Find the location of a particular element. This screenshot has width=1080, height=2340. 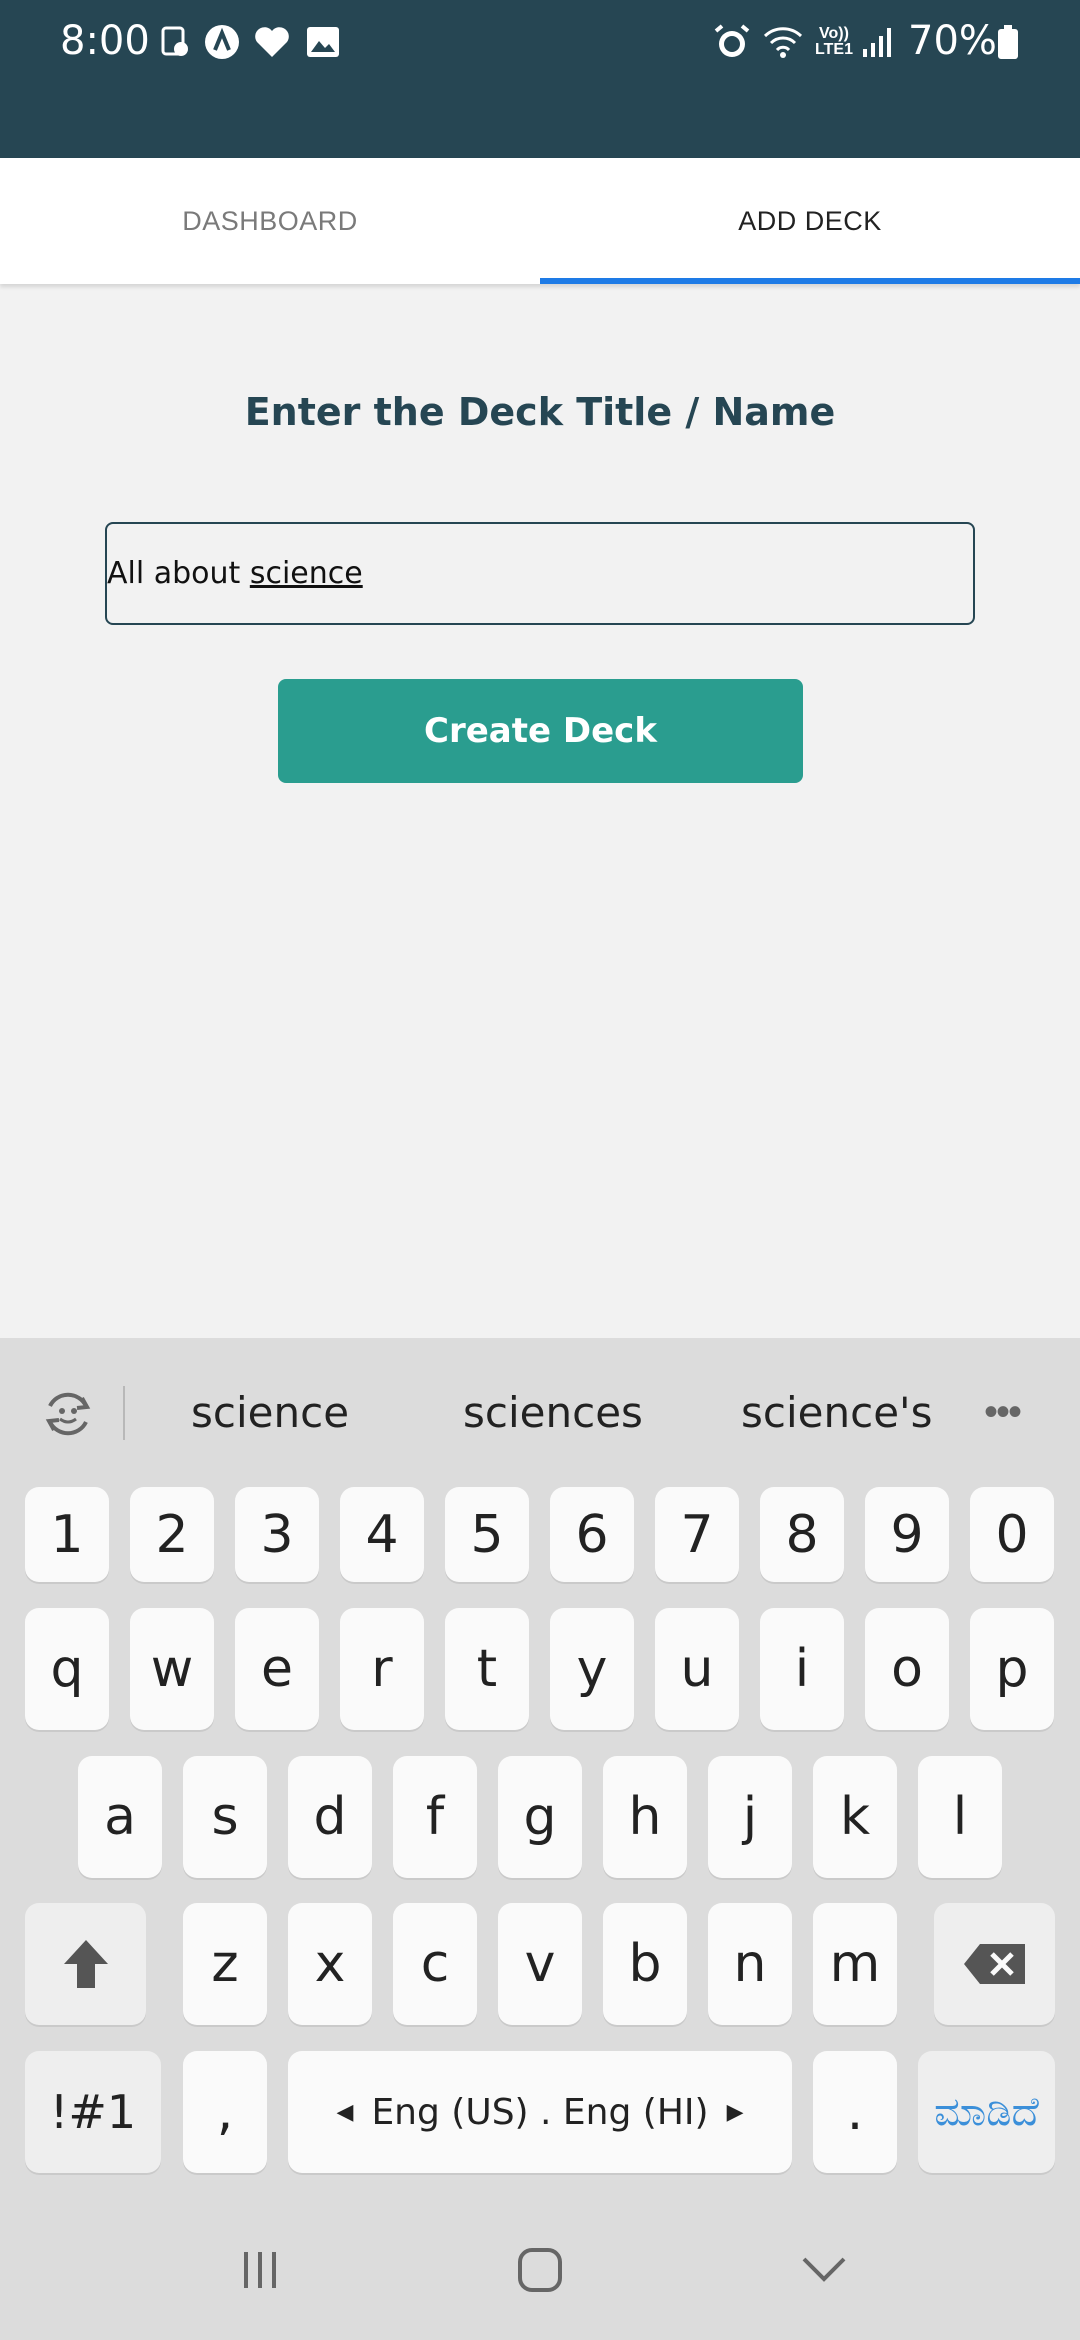

key-b: b is located at coordinates (645, 1964).